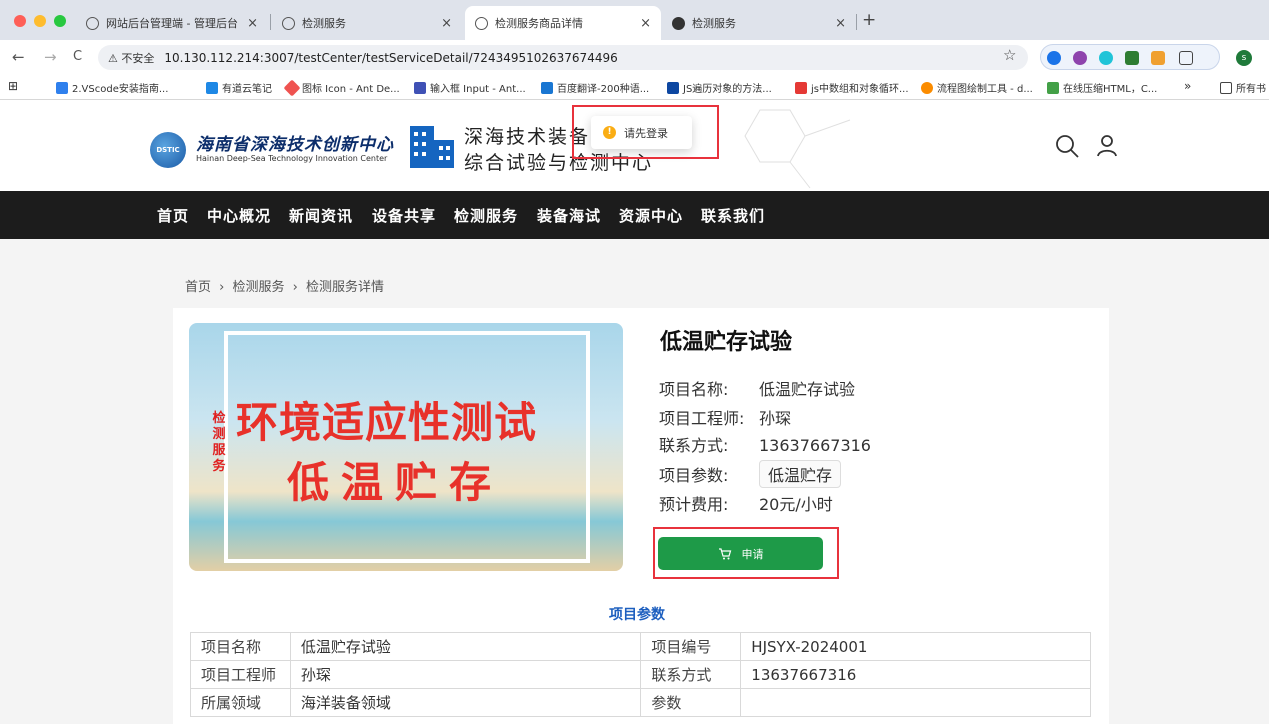 The height and width of the screenshot is (724, 1269). Describe the element at coordinates (168, 150) in the screenshot. I see `dstic-logo: DSTIC` at that location.